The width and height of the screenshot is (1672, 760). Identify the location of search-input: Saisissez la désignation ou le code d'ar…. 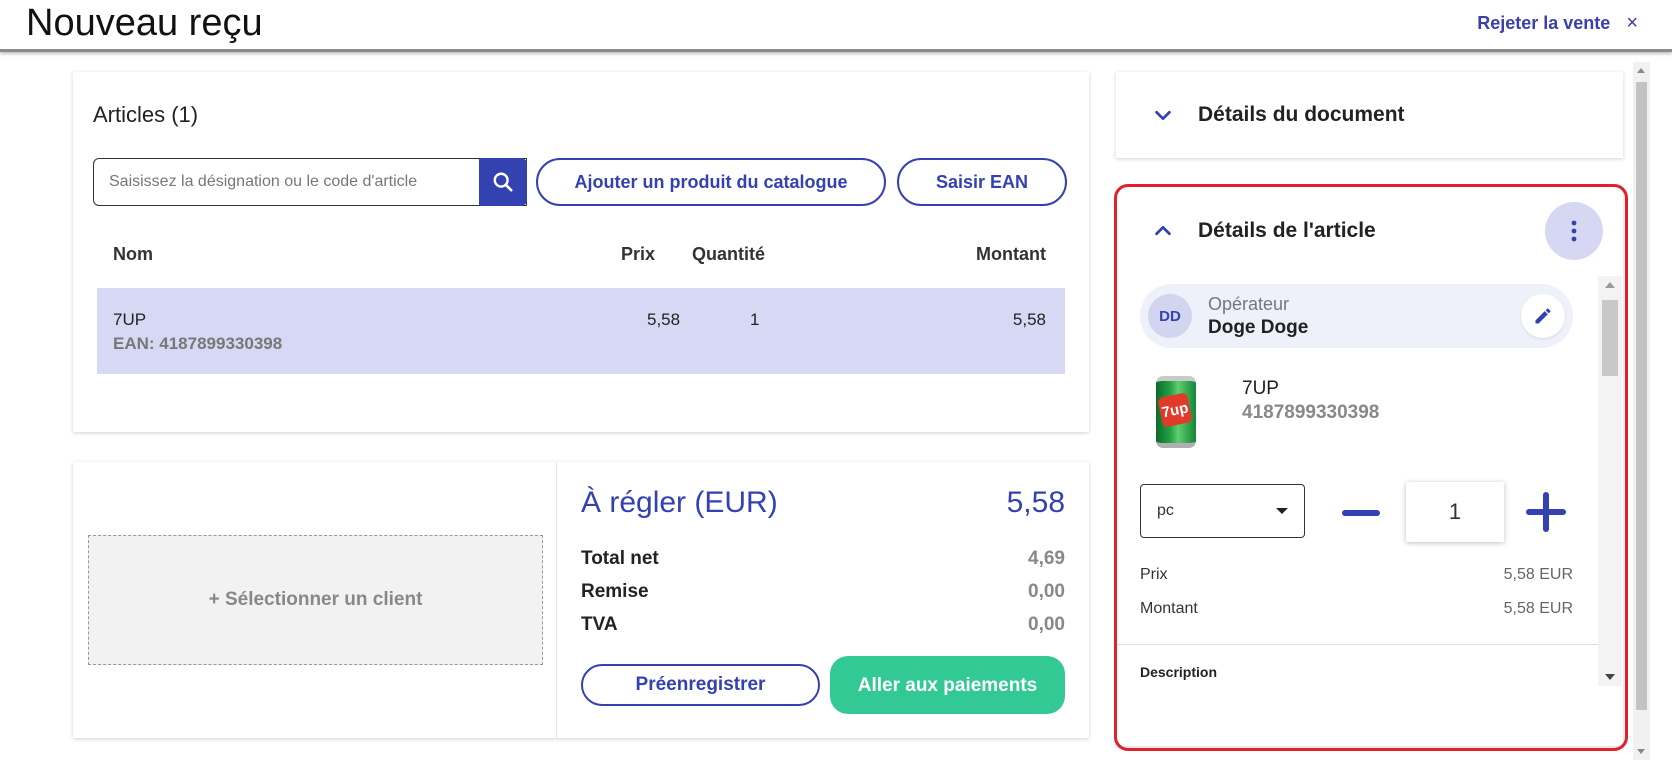
(310, 182).